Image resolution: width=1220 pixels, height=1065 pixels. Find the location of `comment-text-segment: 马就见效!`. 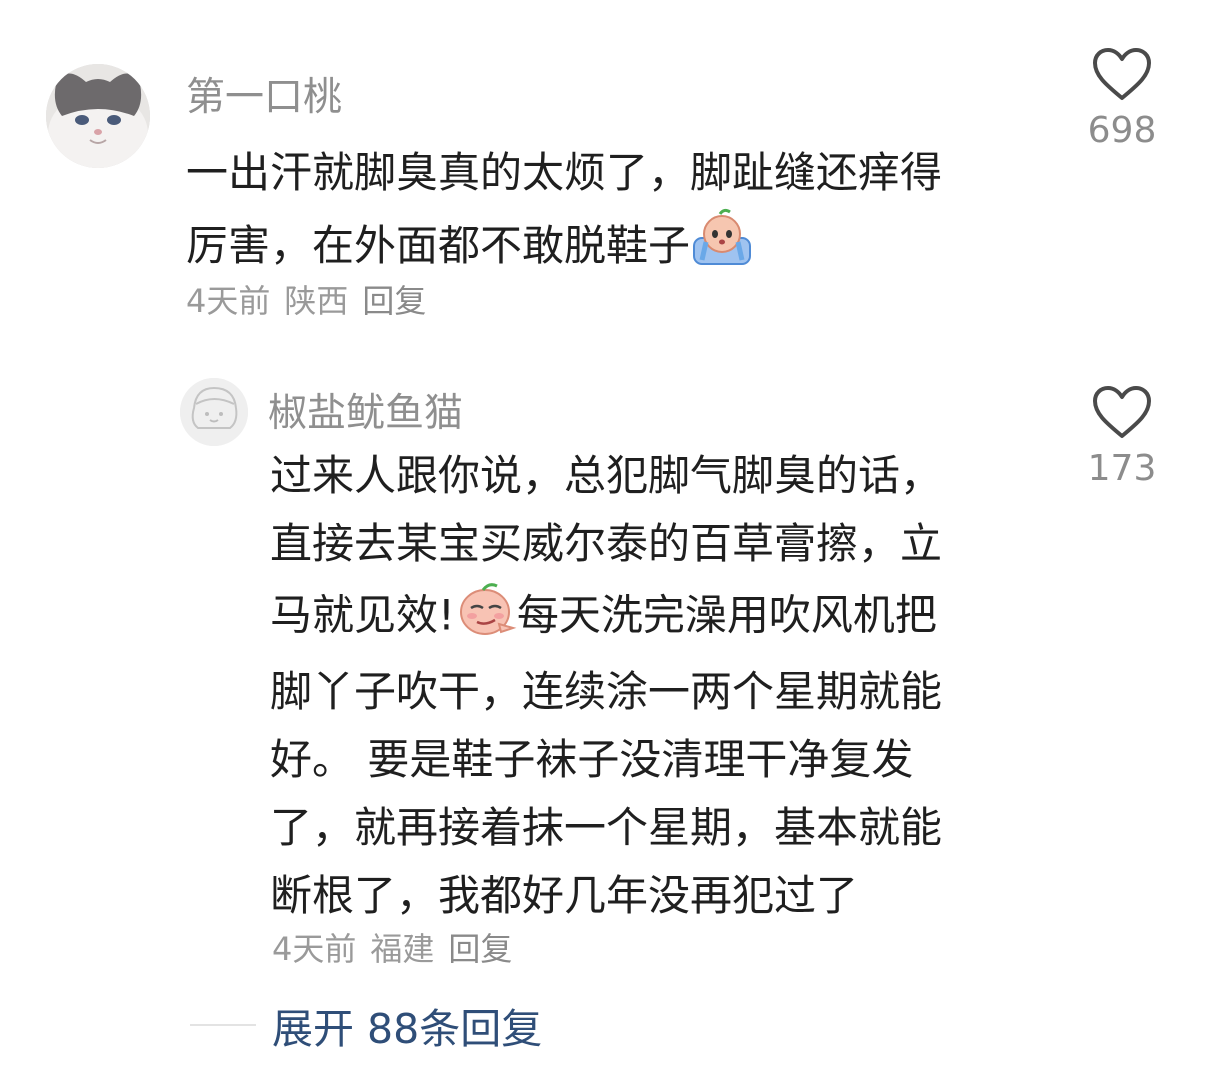

comment-text-segment: 马就见效! is located at coordinates (362, 615).